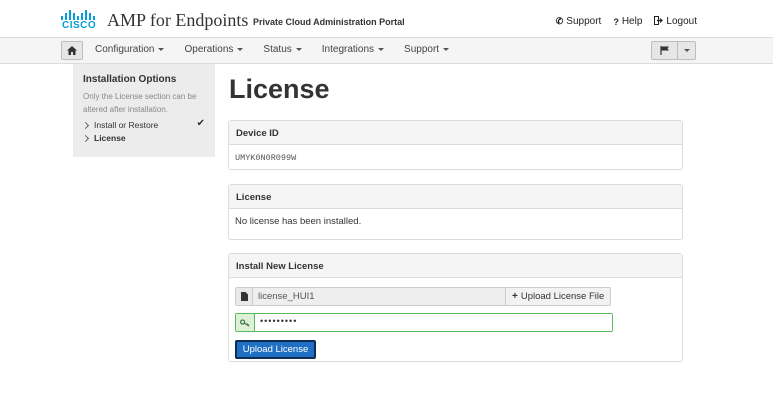 The height and width of the screenshot is (412, 773). Describe the element at coordinates (455, 157) in the screenshot. I see `device-id-body: UMYK0N0R099W` at that location.